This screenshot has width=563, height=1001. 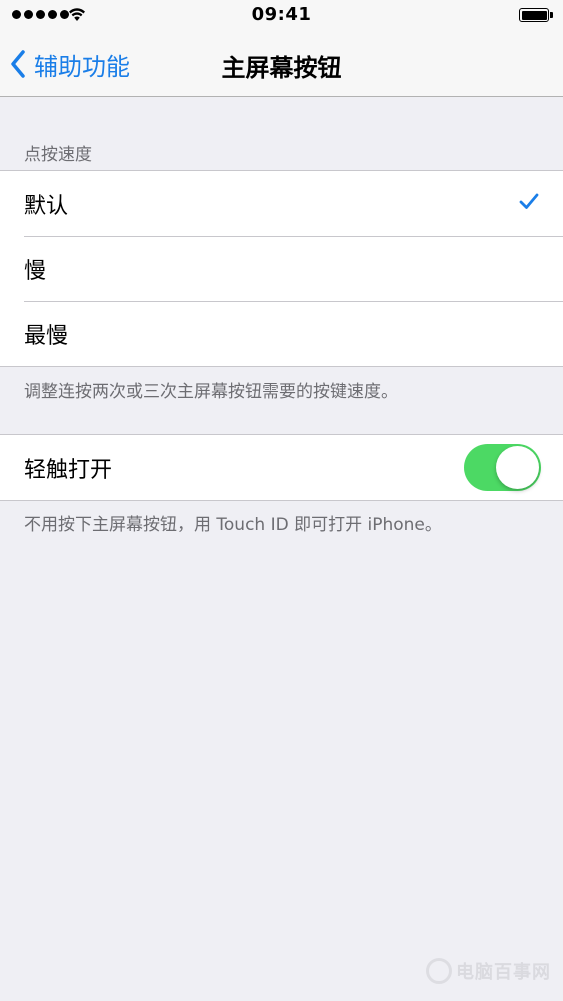 I want to click on checkmark-icon, so click(x=529, y=203).